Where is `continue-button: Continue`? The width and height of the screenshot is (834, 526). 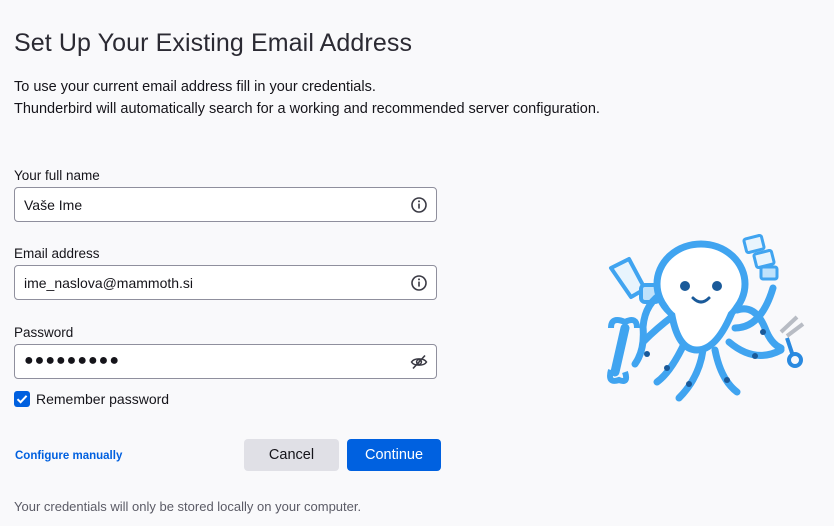 continue-button: Continue is located at coordinates (394, 455).